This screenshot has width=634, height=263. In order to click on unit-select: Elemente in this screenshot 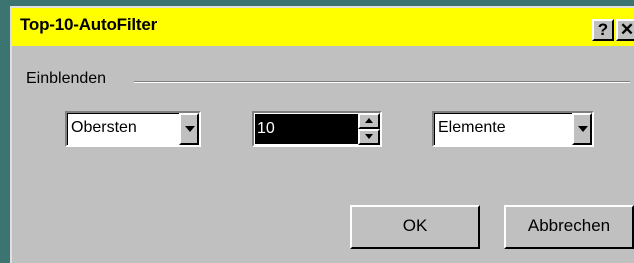, I will do `click(513, 129)`.